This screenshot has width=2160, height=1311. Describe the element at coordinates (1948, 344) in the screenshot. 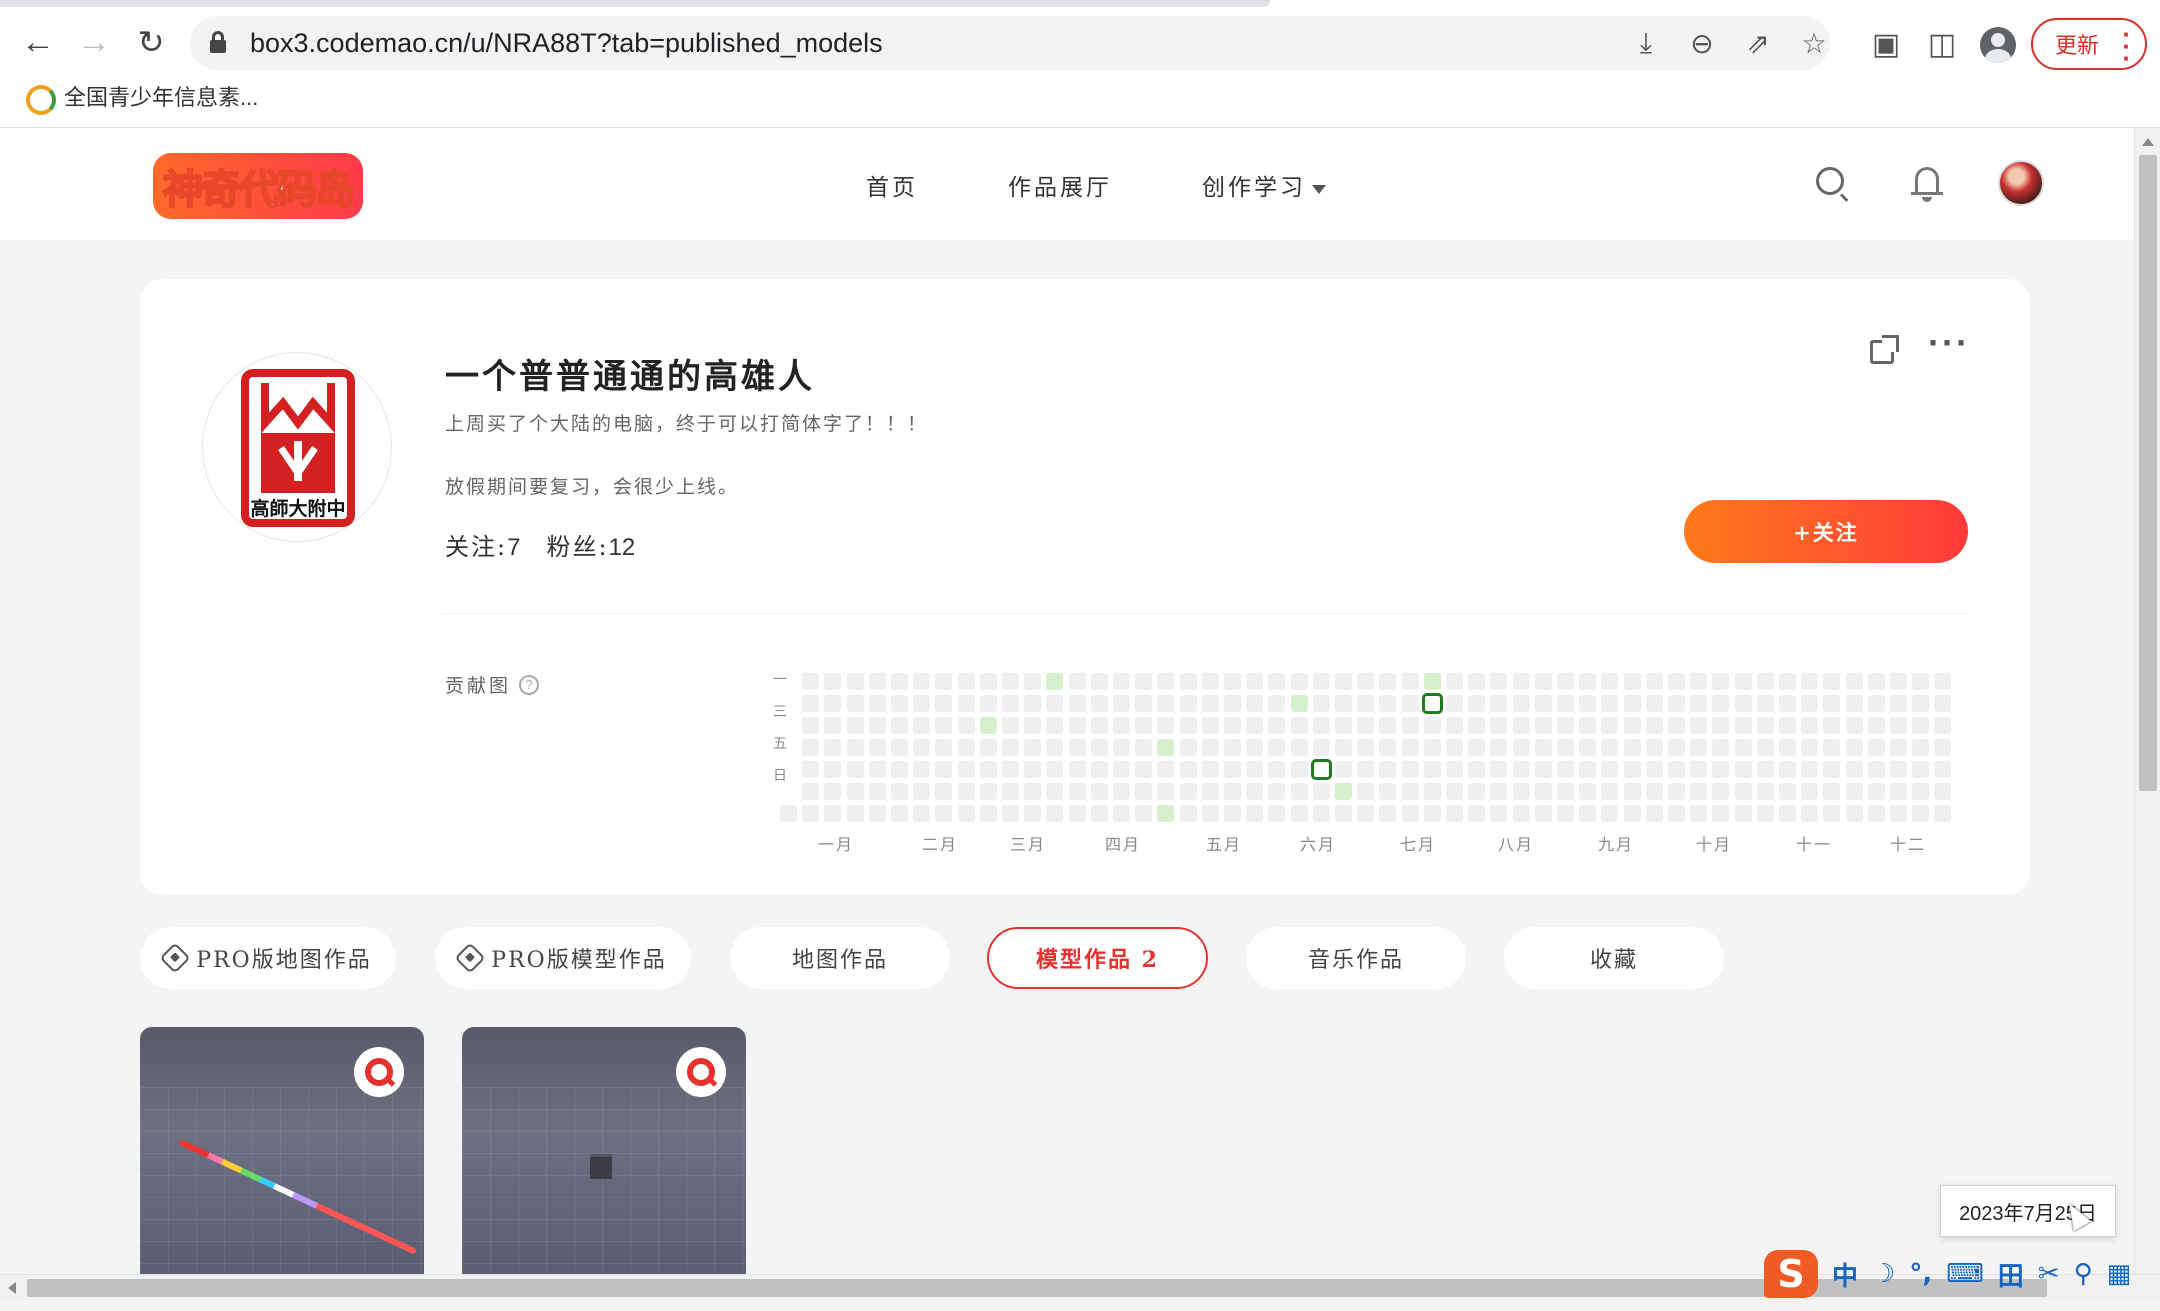

I see `more-options-icon: ···` at that location.